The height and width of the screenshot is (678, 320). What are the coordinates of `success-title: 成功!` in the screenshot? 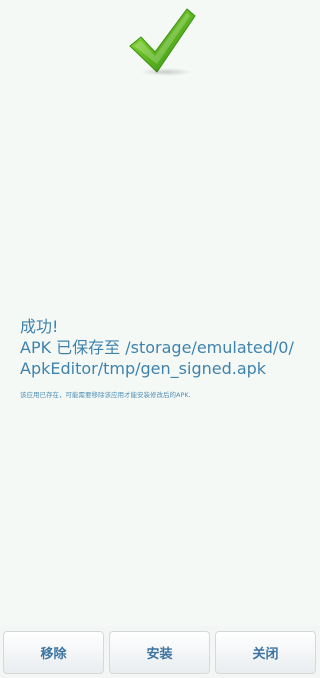 It's located at (39, 326).